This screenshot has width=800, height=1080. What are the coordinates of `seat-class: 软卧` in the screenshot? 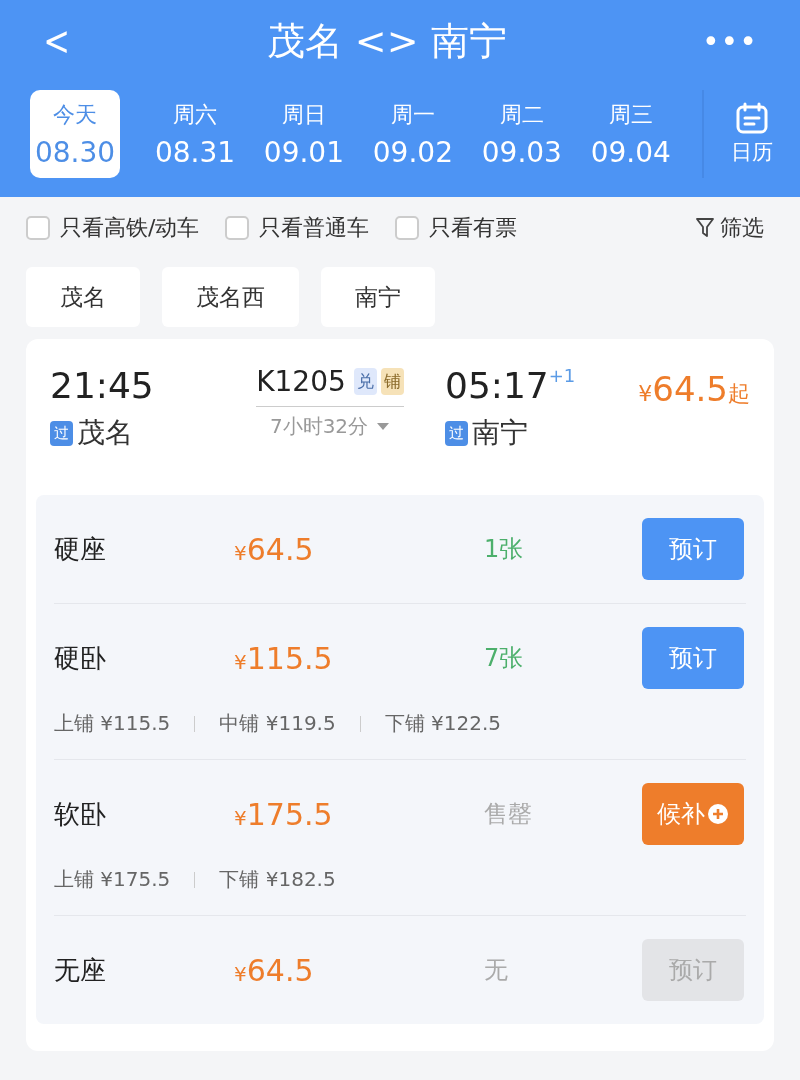 It's located at (80, 814).